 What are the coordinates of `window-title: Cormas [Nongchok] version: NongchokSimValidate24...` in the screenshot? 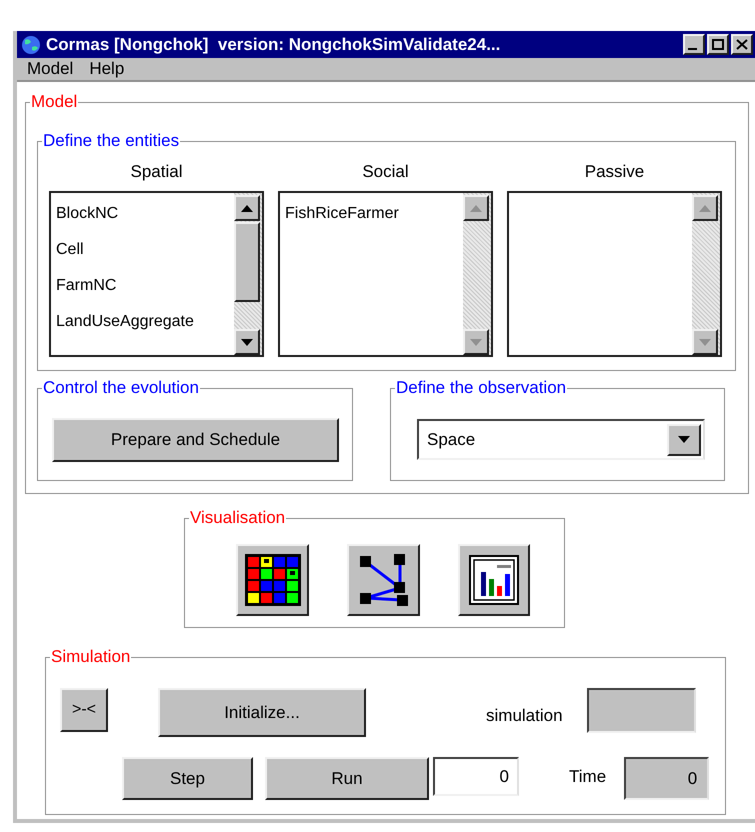 It's located at (274, 45).